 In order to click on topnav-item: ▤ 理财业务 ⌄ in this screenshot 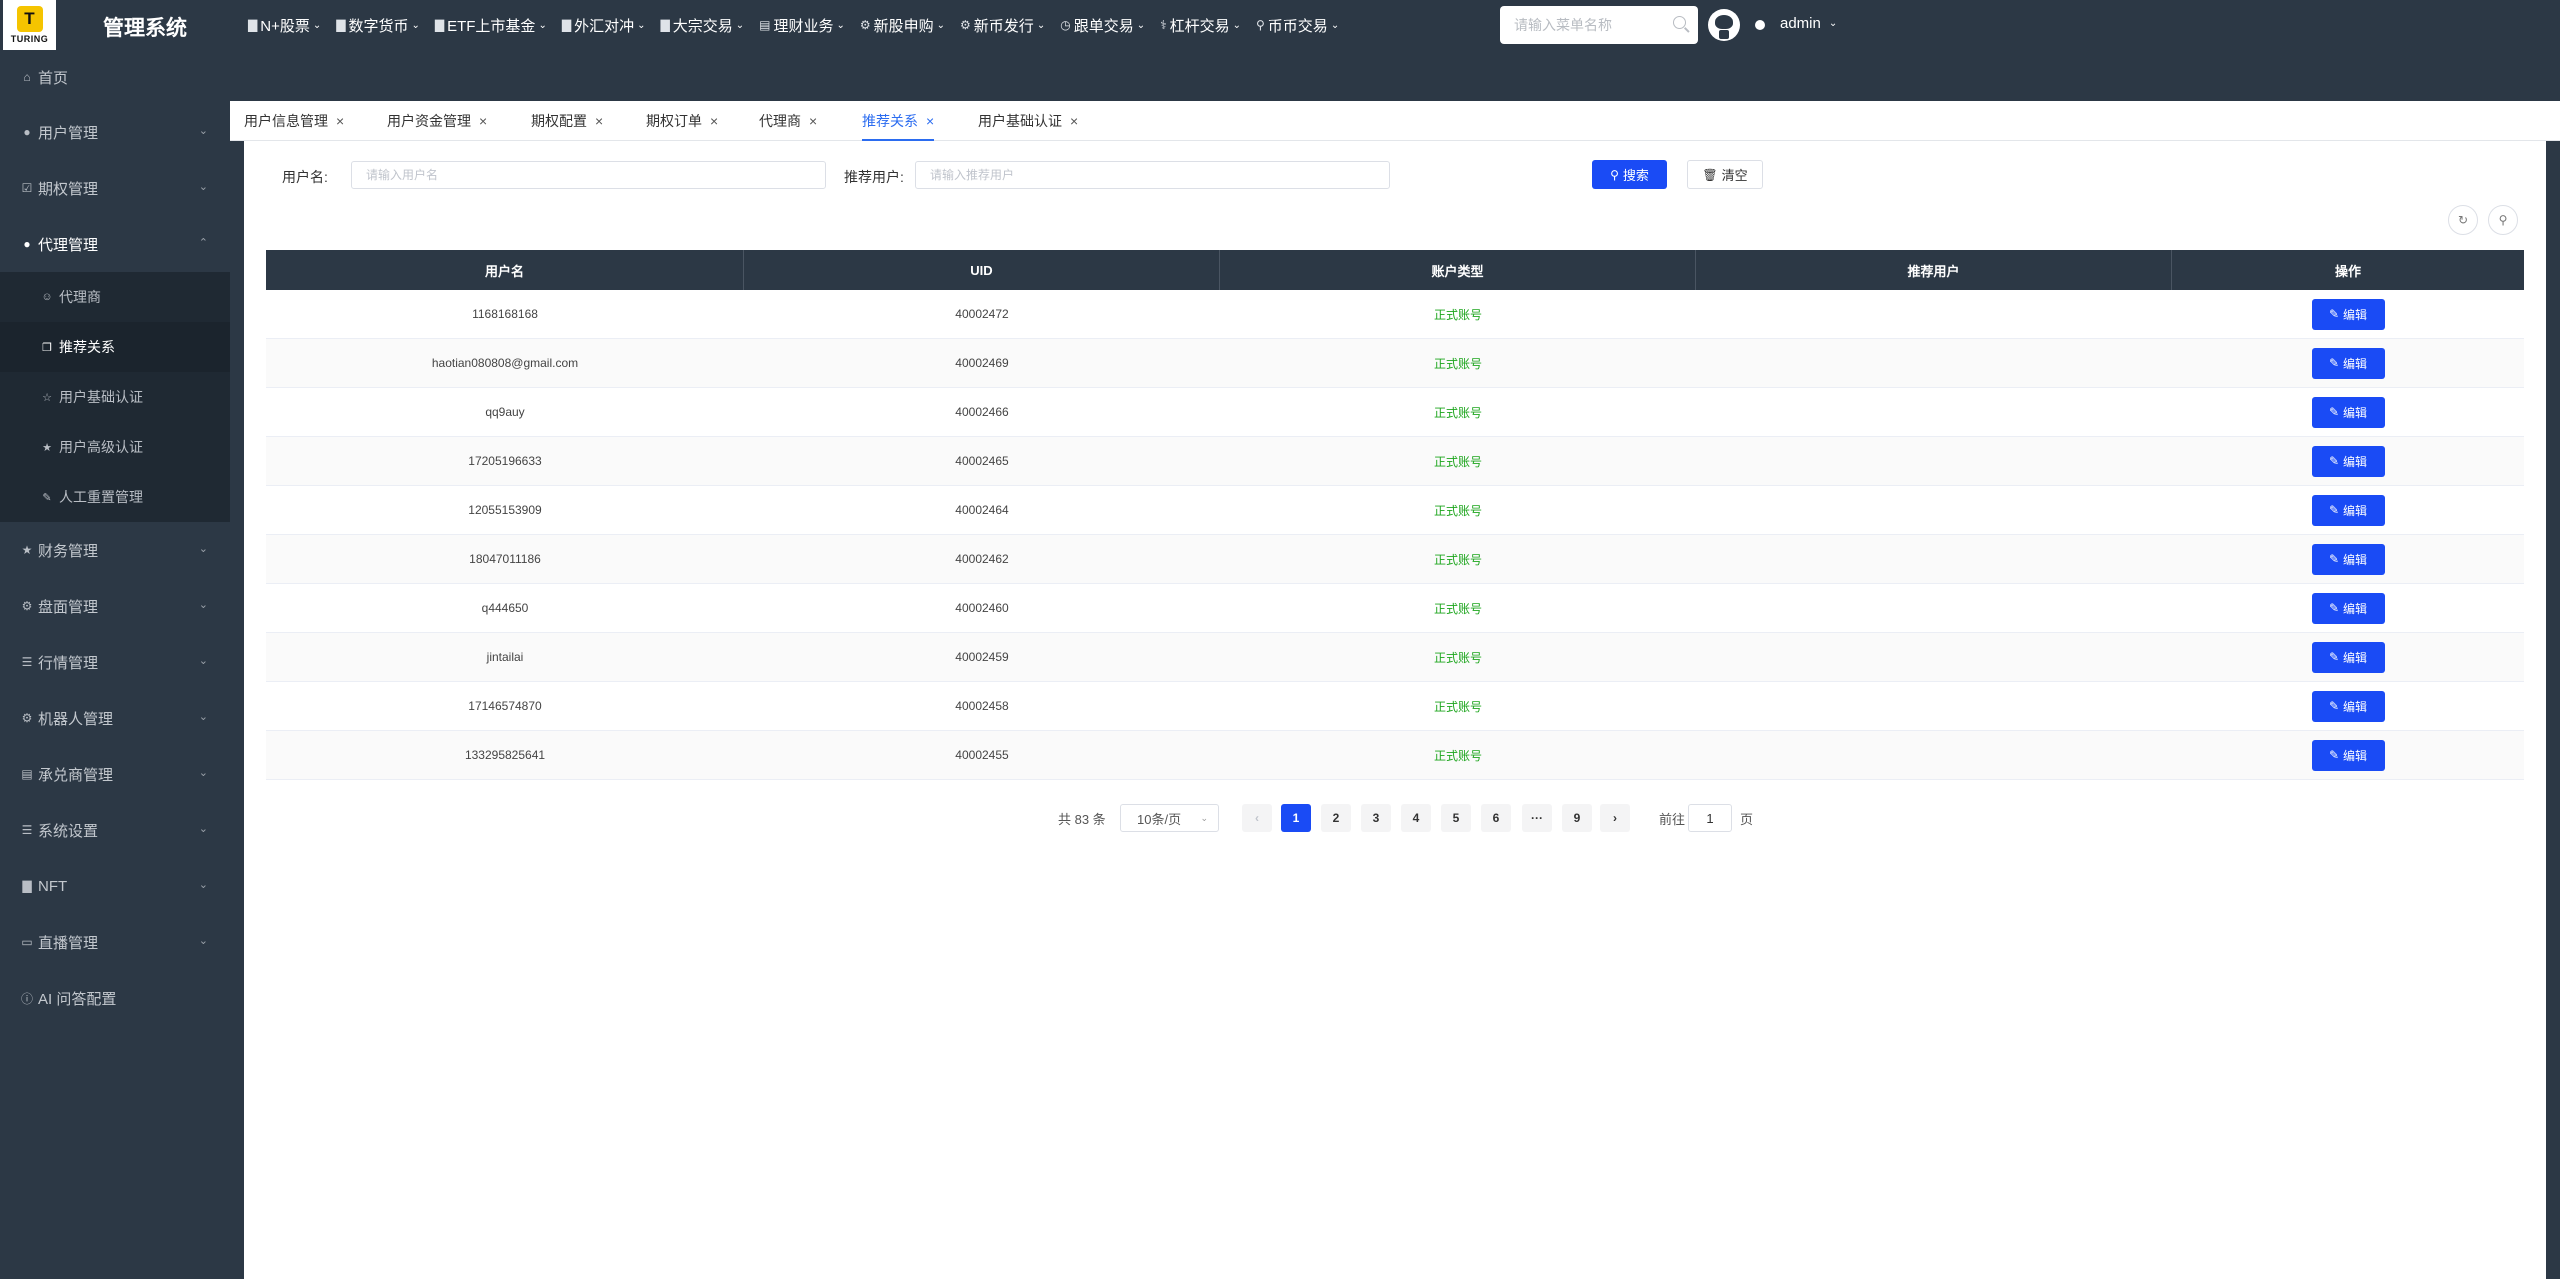, I will do `click(802, 25)`.